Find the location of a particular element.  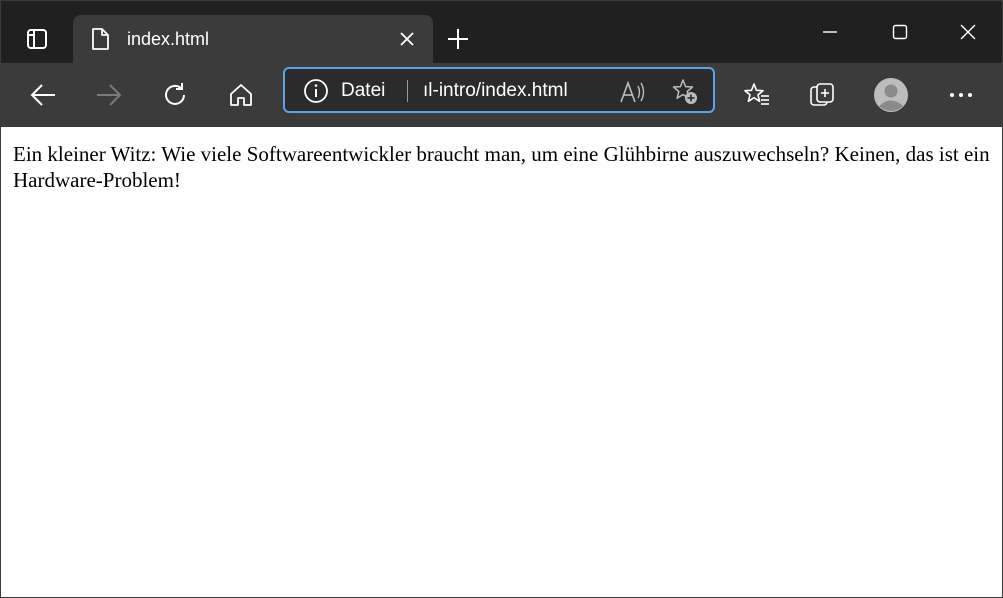

tab-title: index.html is located at coordinates (168, 39).